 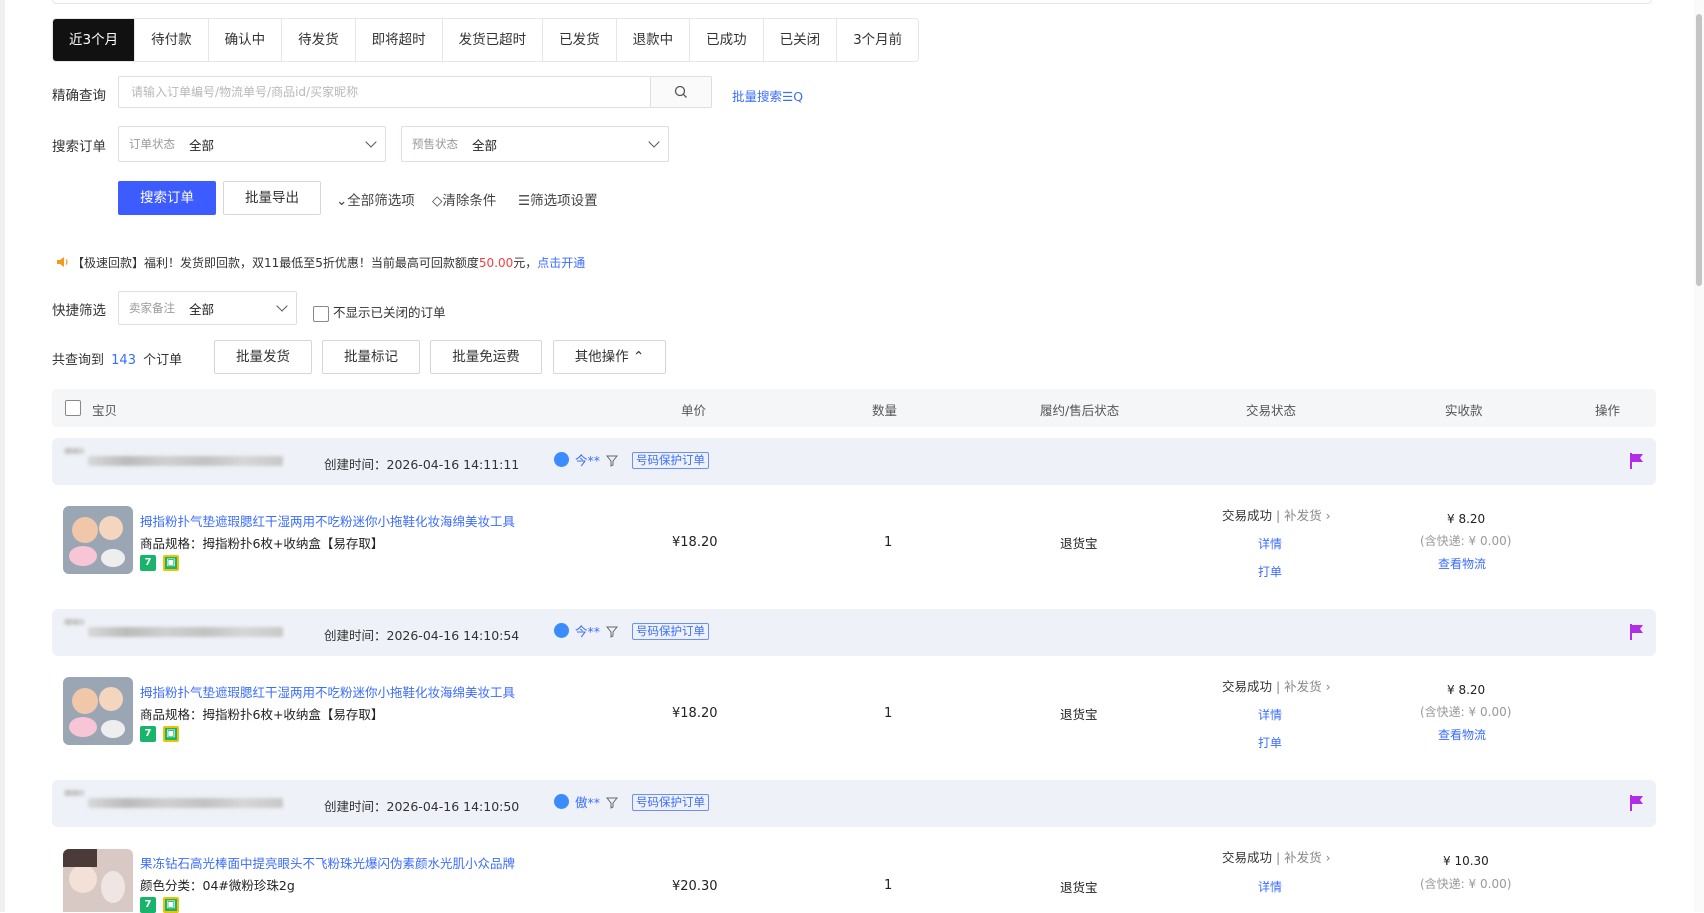 I want to click on trade-status-text: 交易成功, so click(x=1247, y=857).